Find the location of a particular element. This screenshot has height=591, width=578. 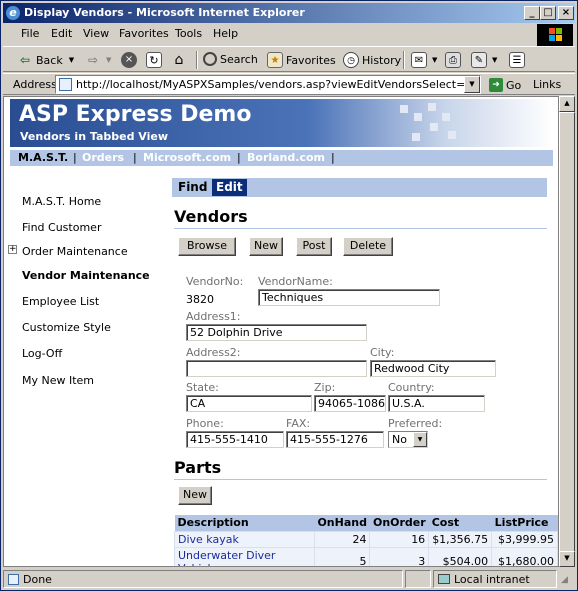

print-icon: ⎙ is located at coordinates (453, 60).